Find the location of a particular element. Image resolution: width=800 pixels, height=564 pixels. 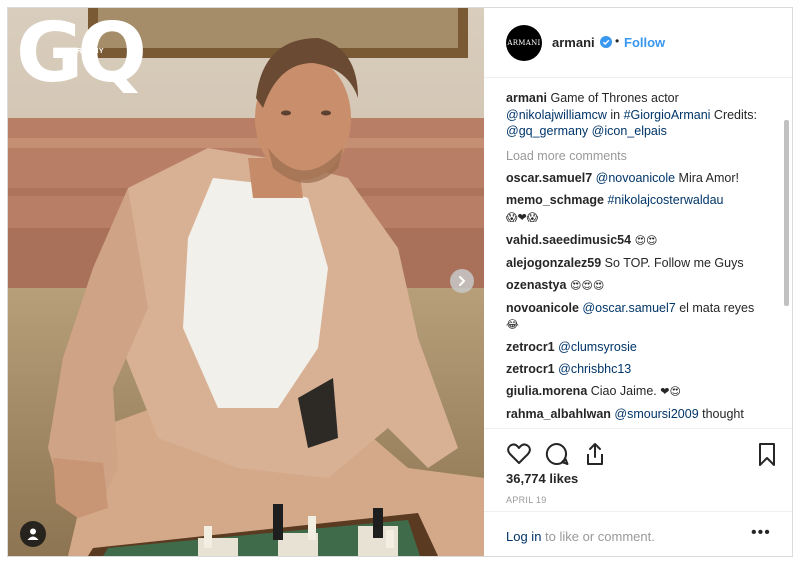

verified-badge-icon is located at coordinates (606, 42).